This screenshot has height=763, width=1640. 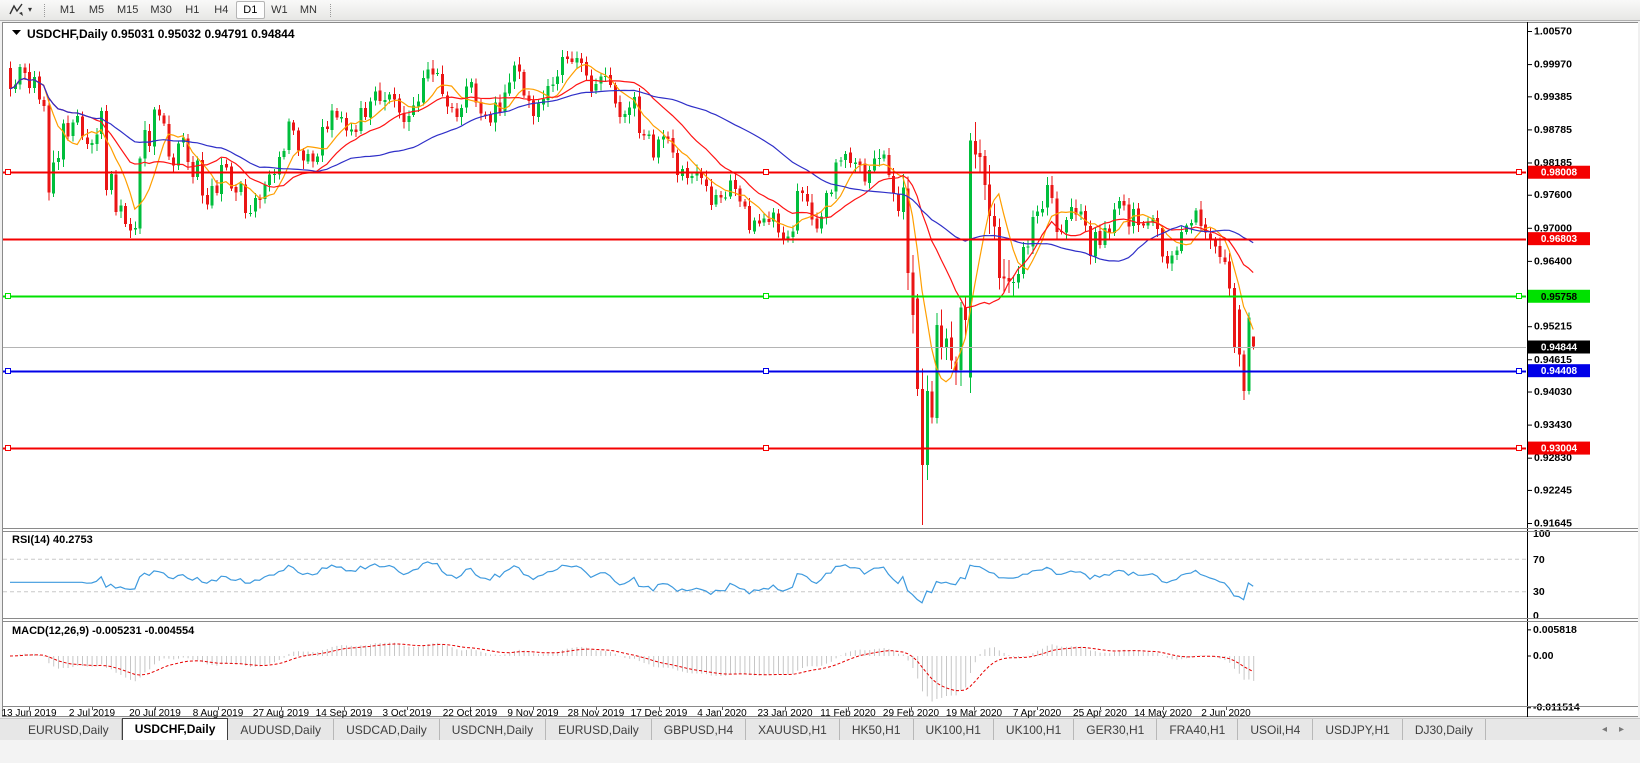 What do you see at coordinates (387, 729) in the screenshot?
I see `chart-tab: USDCAD,Daily` at bounding box center [387, 729].